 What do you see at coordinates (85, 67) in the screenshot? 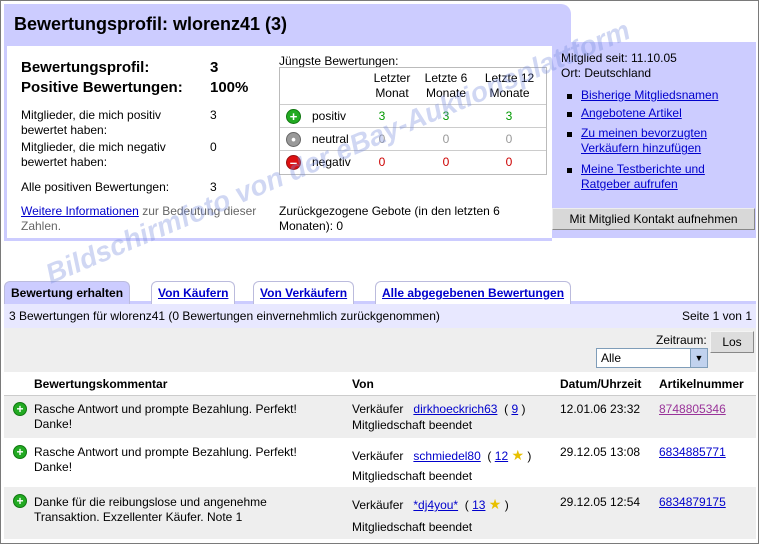
I see `profile-label: Bewertungsprofil:` at bounding box center [85, 67].